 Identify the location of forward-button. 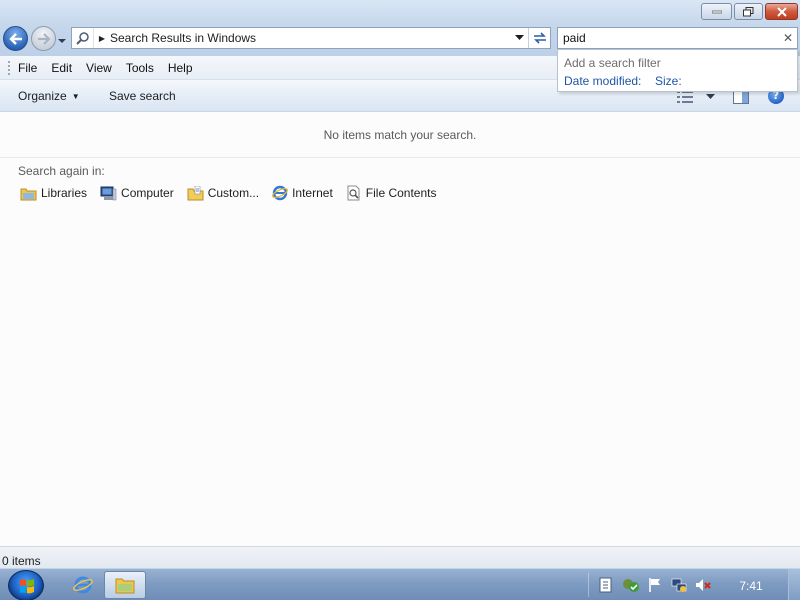
(43, 38).